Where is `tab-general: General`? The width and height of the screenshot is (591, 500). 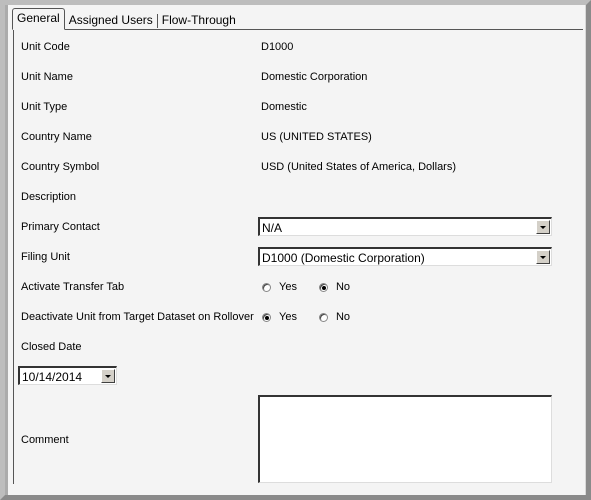
tab-general: General is located at coordinates (38, 19).